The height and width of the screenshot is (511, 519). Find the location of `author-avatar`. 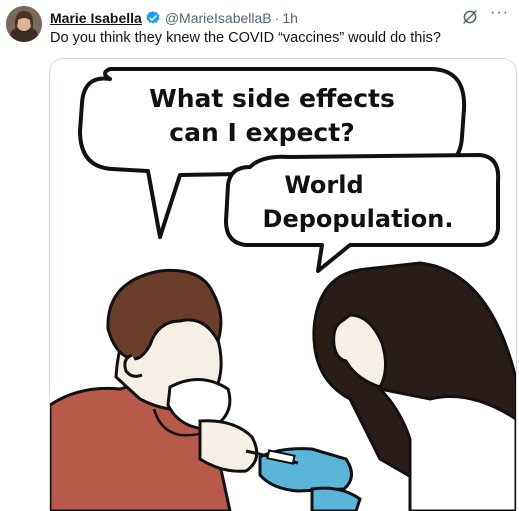

author-avatar is located at coordinates (24, 24).